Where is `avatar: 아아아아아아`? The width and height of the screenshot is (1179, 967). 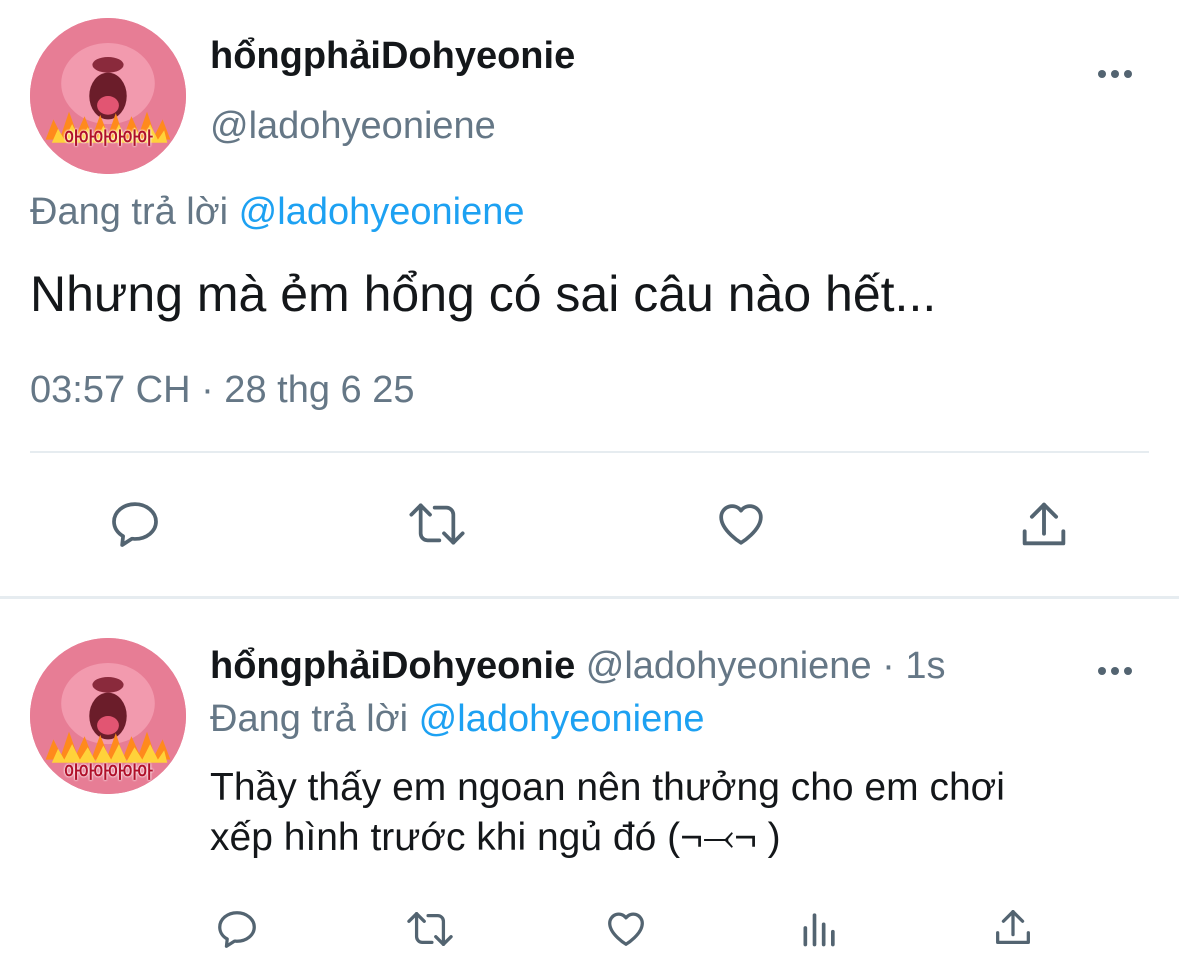 avatar: 아아아아아아 is located at coordinates (108, 96).